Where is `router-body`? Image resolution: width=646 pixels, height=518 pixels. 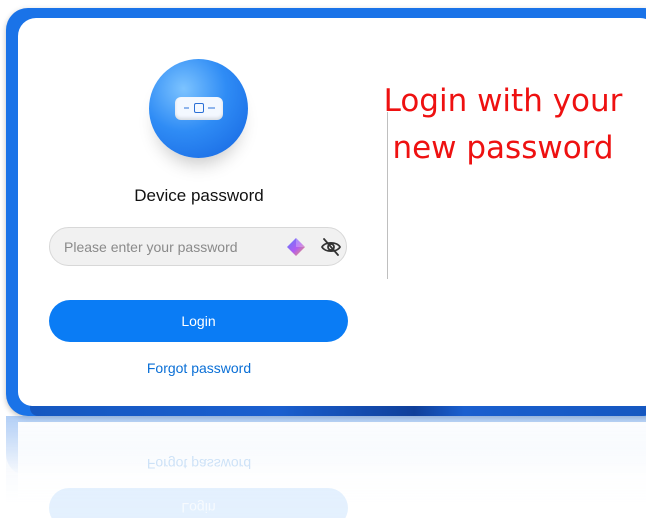 router-body is located at coordinates (199, 108).